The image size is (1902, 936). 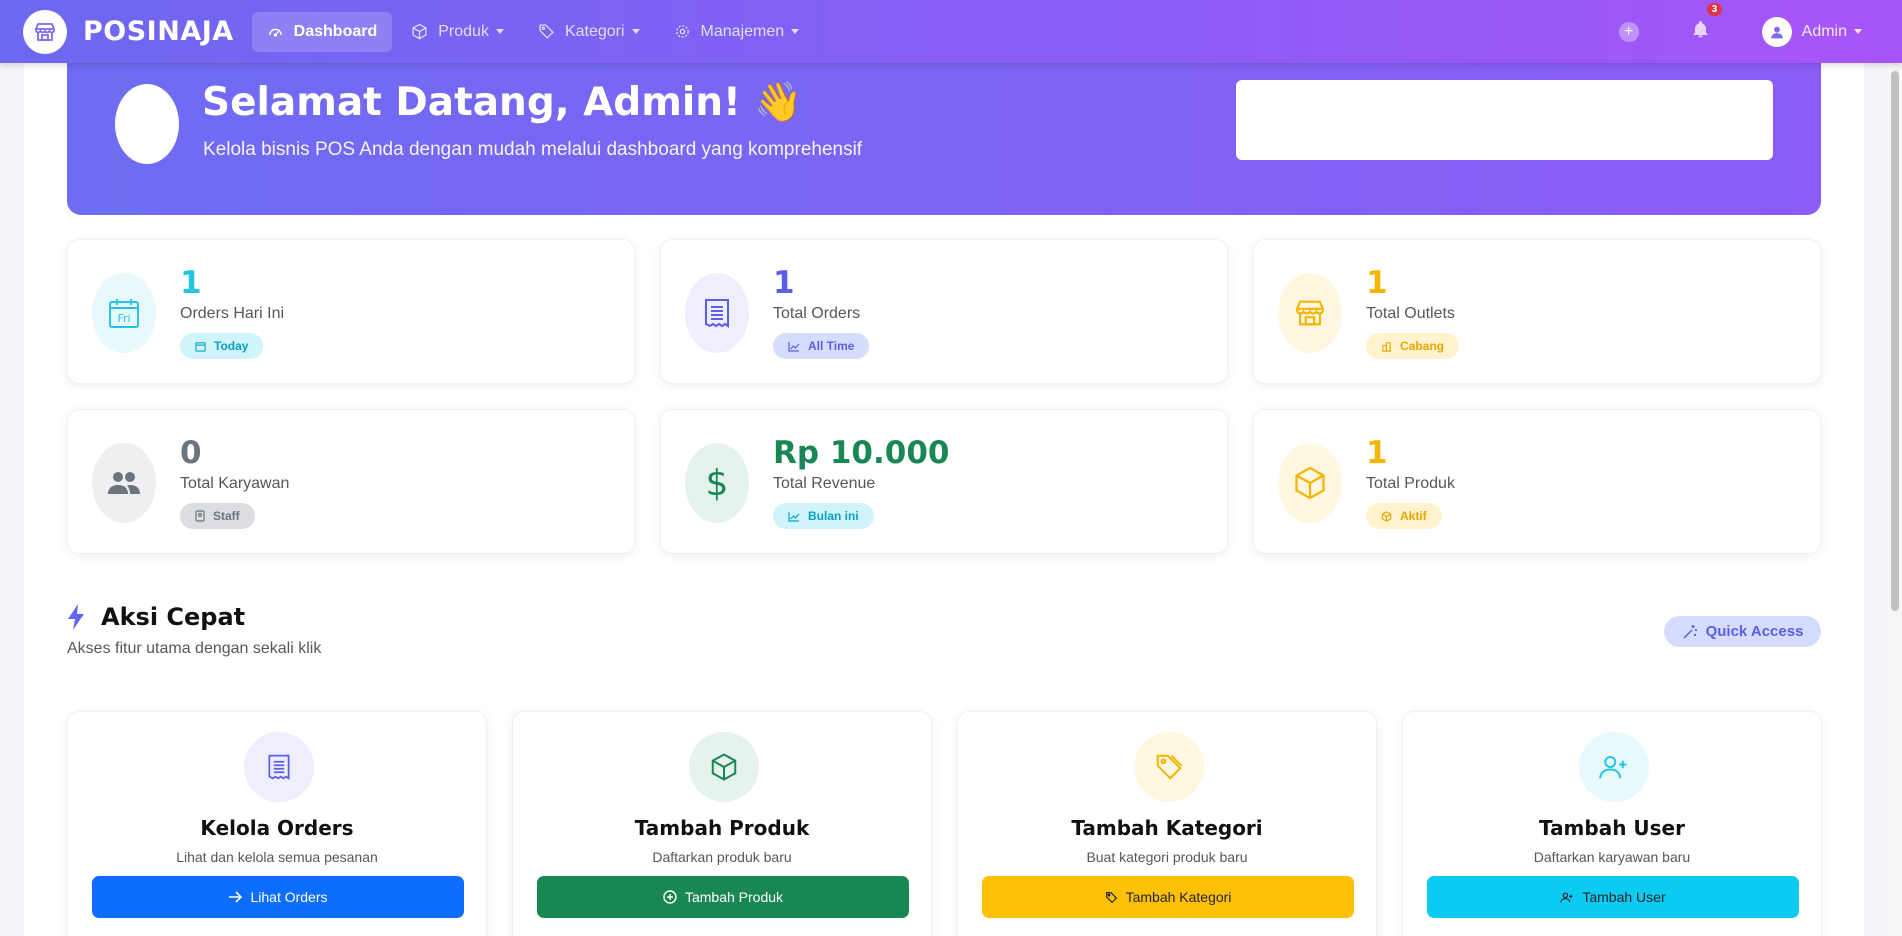 I want to click on stat-card-total-karyawan: 0 Total Karyawan Staff, so click(x=351, y=481).